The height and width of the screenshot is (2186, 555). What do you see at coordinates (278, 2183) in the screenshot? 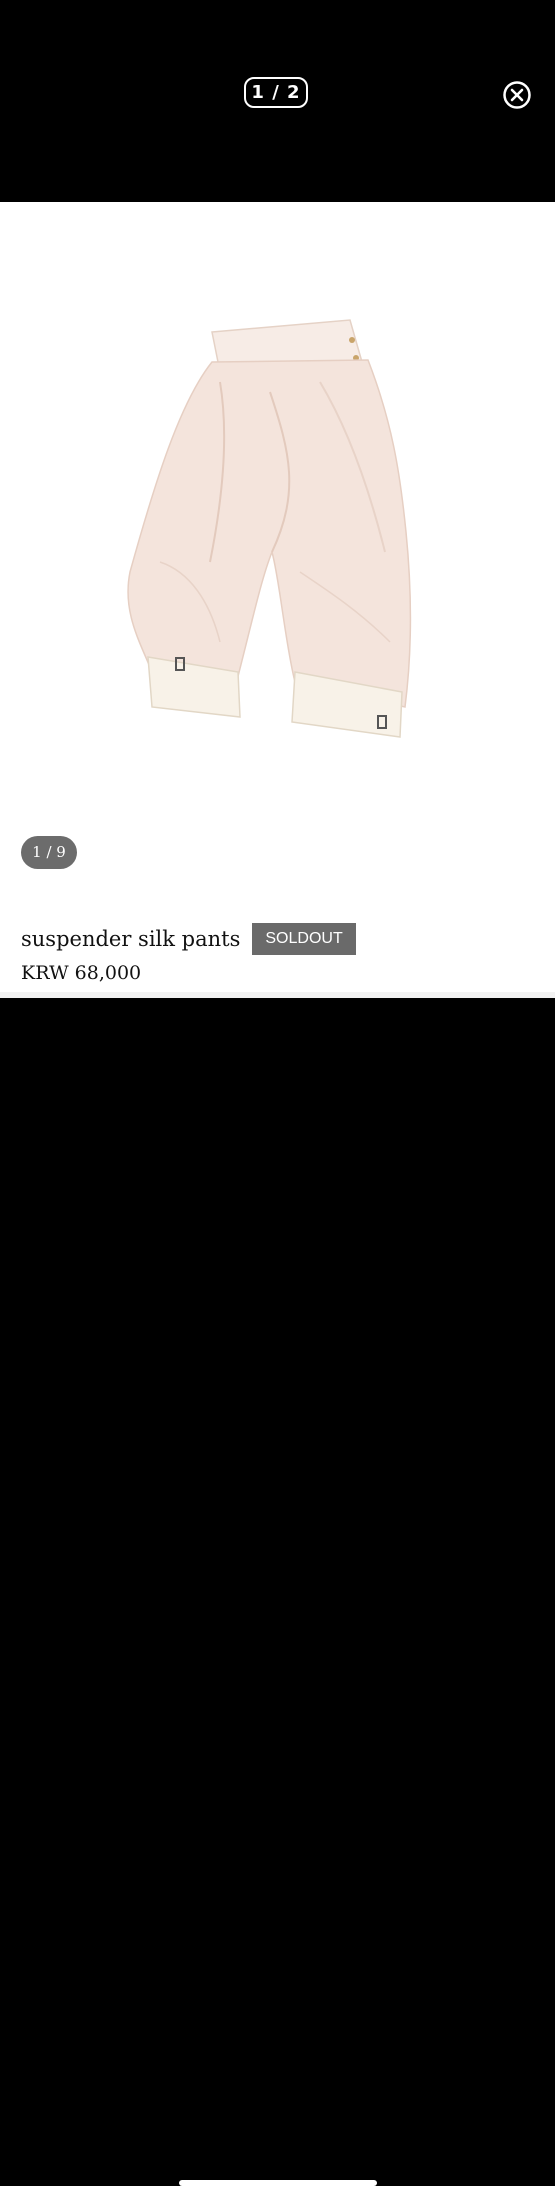
I see `home-indicator` at bounding box center [278, 2183].